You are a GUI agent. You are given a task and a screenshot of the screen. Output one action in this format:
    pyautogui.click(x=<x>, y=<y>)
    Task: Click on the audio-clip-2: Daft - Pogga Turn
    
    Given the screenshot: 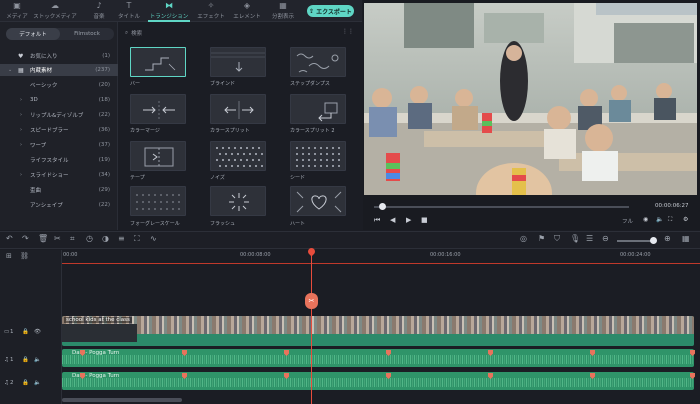 What is the action you would take?
    pyautogui.click(x=378, y=381)
    